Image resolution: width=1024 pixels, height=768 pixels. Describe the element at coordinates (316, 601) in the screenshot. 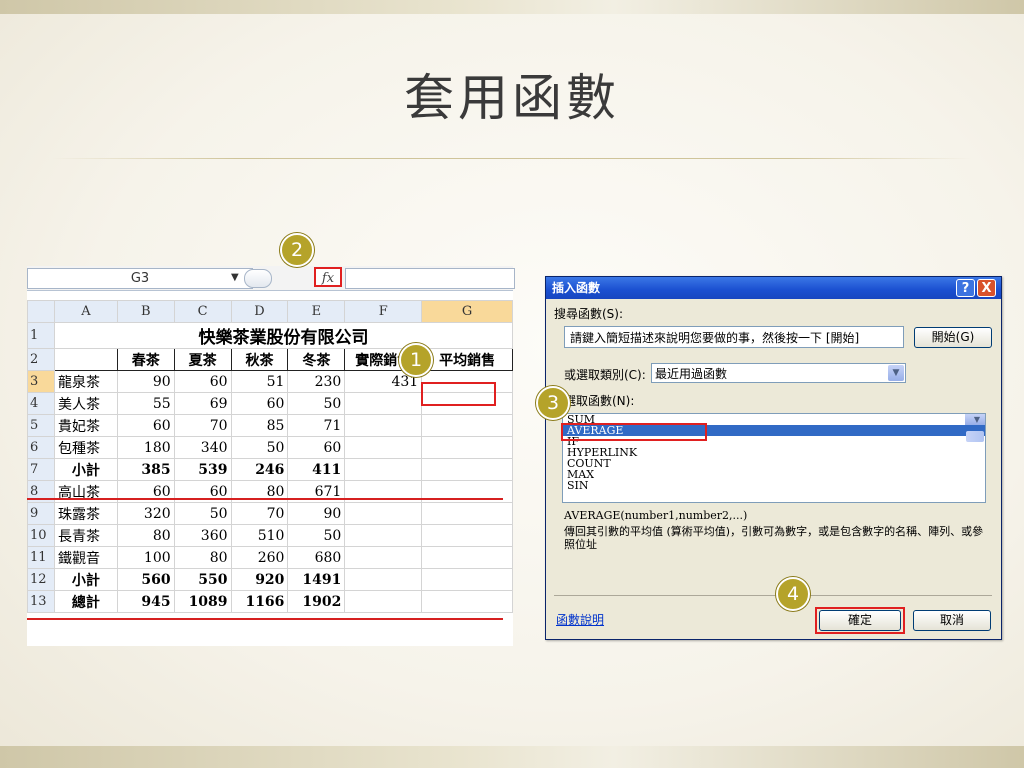

I see `value-cell: 1902` at that location.